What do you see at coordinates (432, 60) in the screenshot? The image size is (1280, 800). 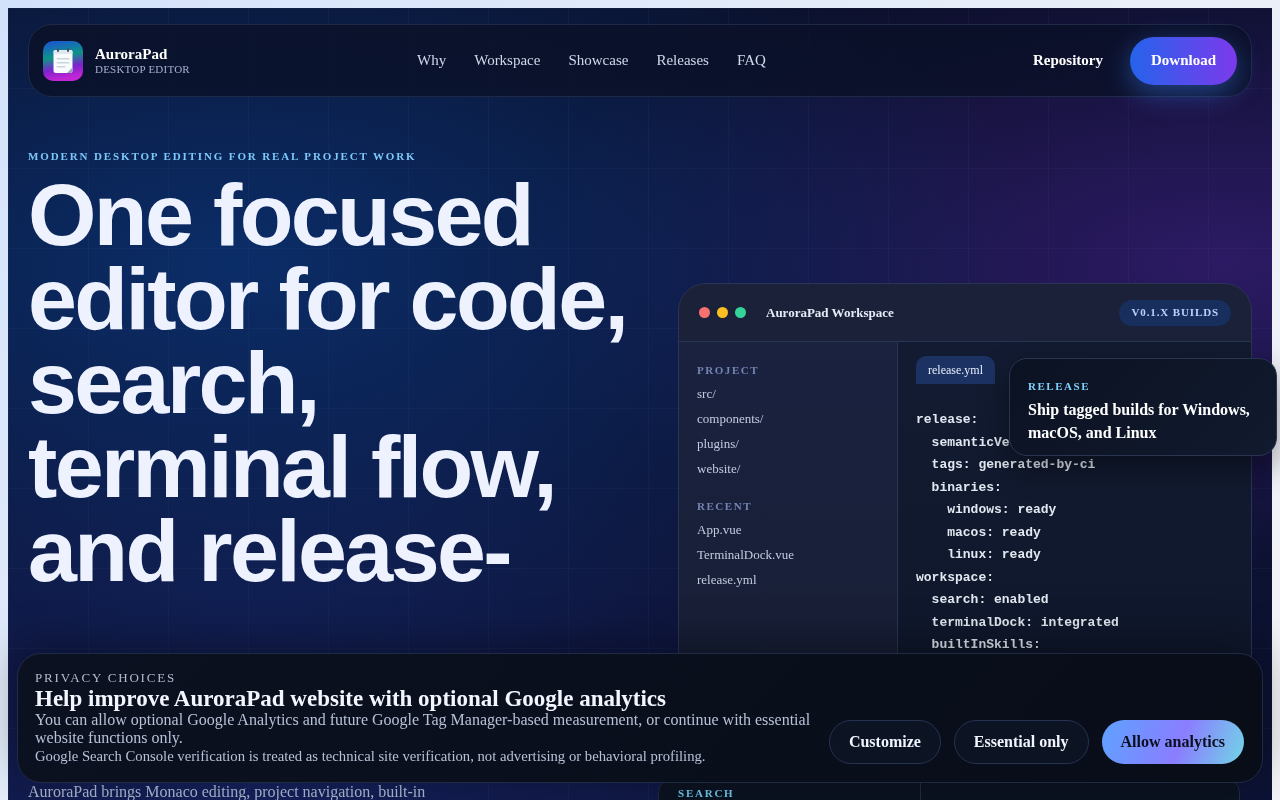 I see `nav-link: Why` at bounding box center [432, 60].